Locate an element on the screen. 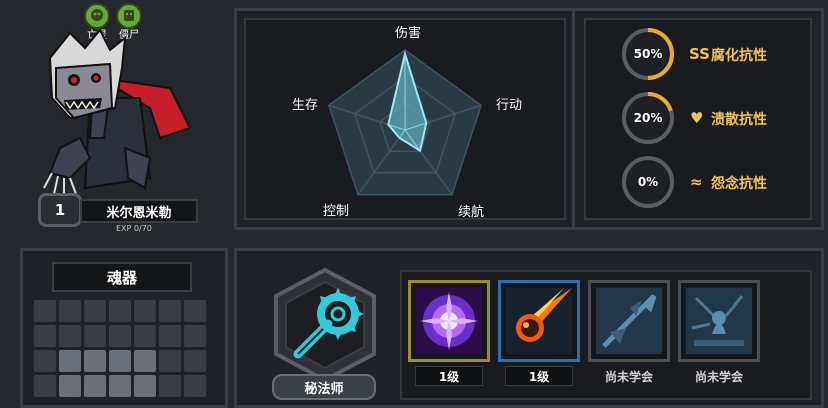  resist-arc-corrosion is located at coordinates (660, 54).